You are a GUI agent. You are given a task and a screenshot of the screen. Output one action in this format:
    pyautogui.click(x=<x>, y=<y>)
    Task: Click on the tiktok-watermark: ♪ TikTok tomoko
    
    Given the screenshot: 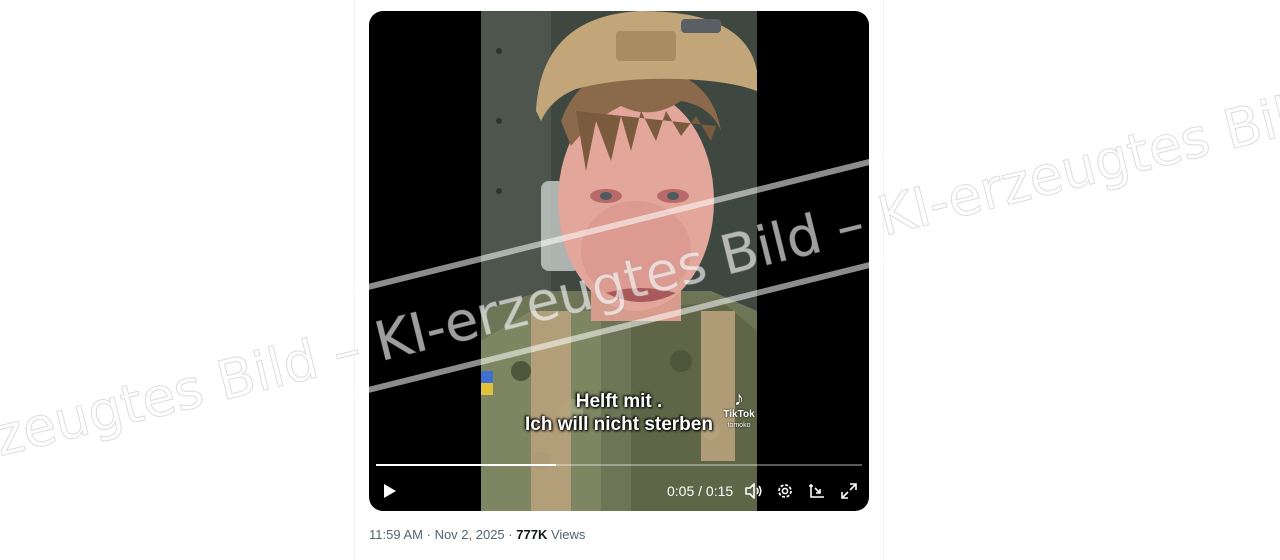 What is the action you would take?
    pyautogui.click(x=739, y=410)
    